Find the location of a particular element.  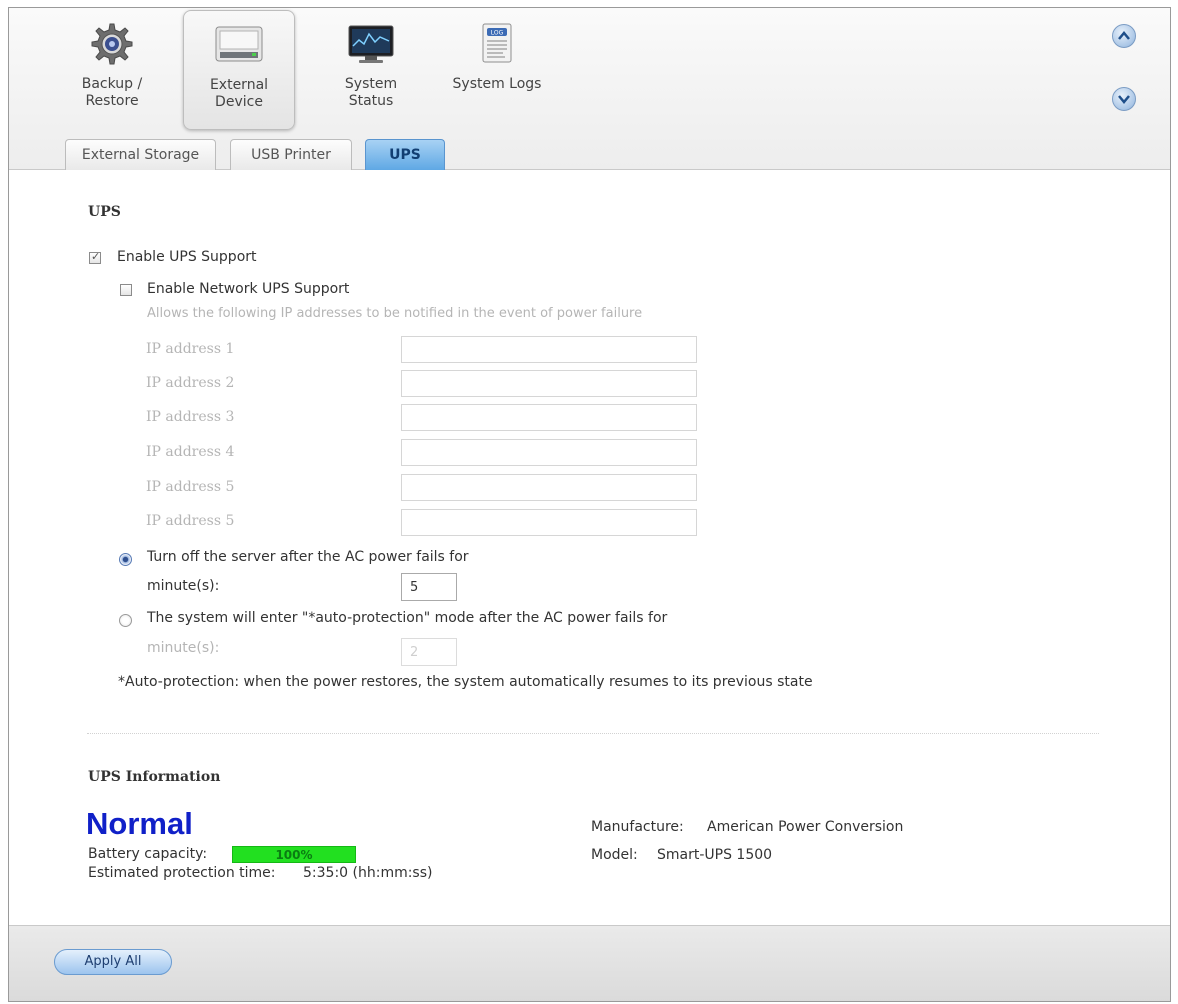

ip-address-label: IP address 2 is located at coordinates (190, 383).